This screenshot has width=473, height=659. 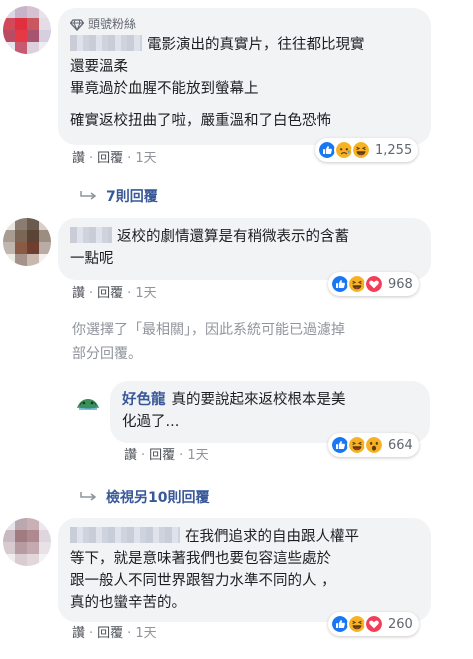 I want to click on reaction-summary: 1,255, so click(x=367, y=150).